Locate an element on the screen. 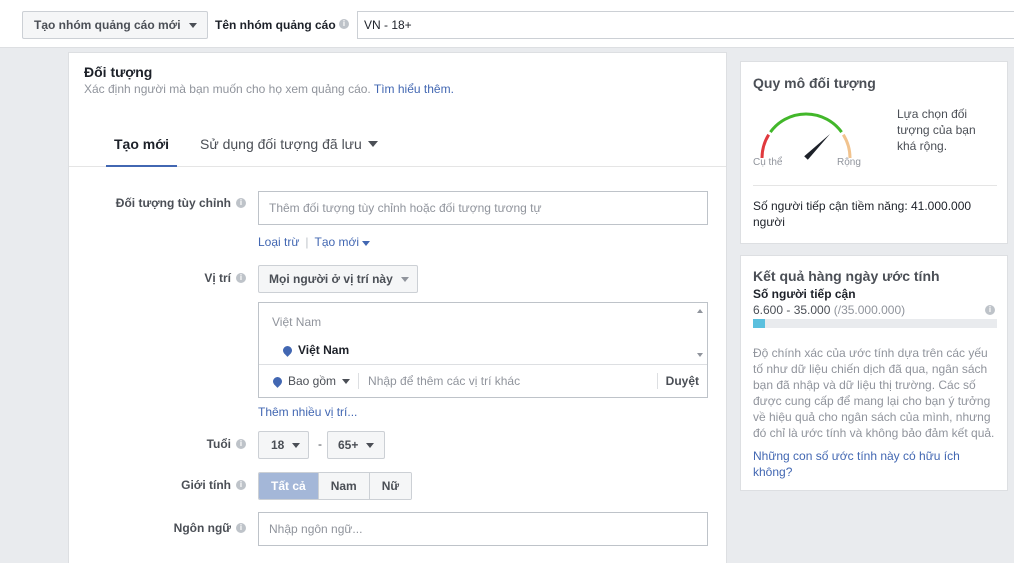 The height and width of the screenshot is (563, 1014). audience-tabs: Tạo mới Sử dụng đối tượng đã lưu is located at coordinates (397, 145).